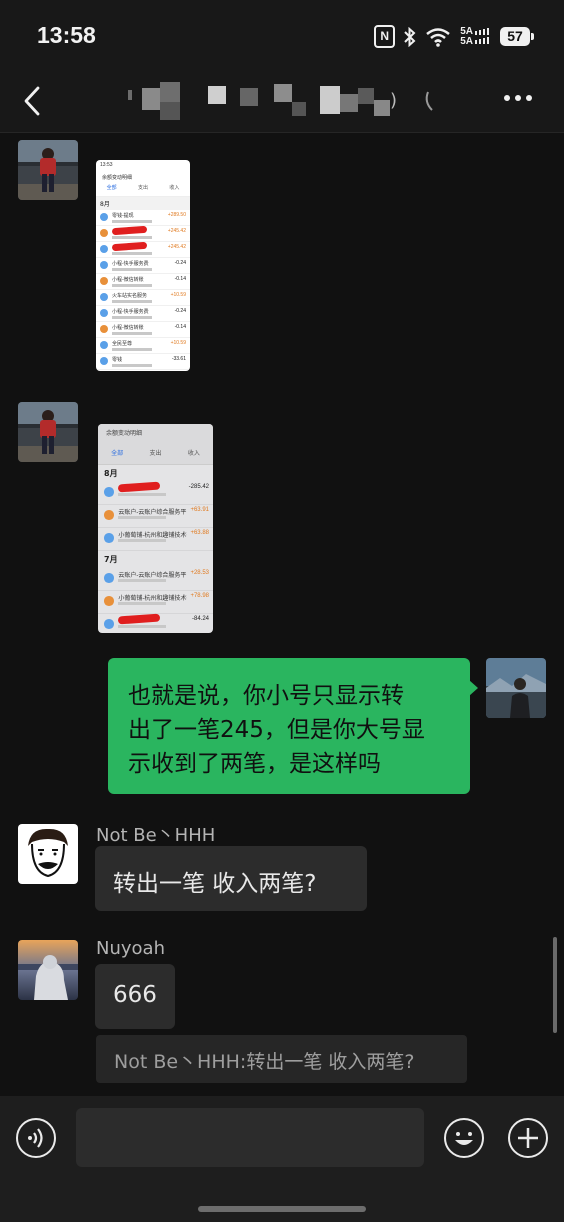 This screenshot has height=1222, width=564. I want to click on battery-icon: 57, so click(517, 36).